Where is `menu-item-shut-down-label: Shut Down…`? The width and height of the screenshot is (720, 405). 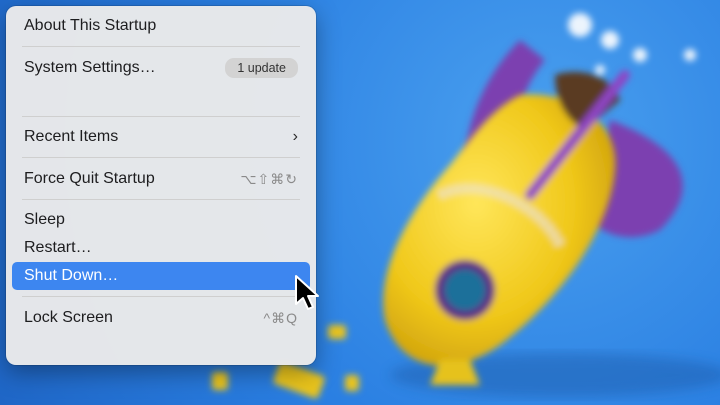 menu-item-shut-down-label: Shut Down… is located at coordinates (71, 275).